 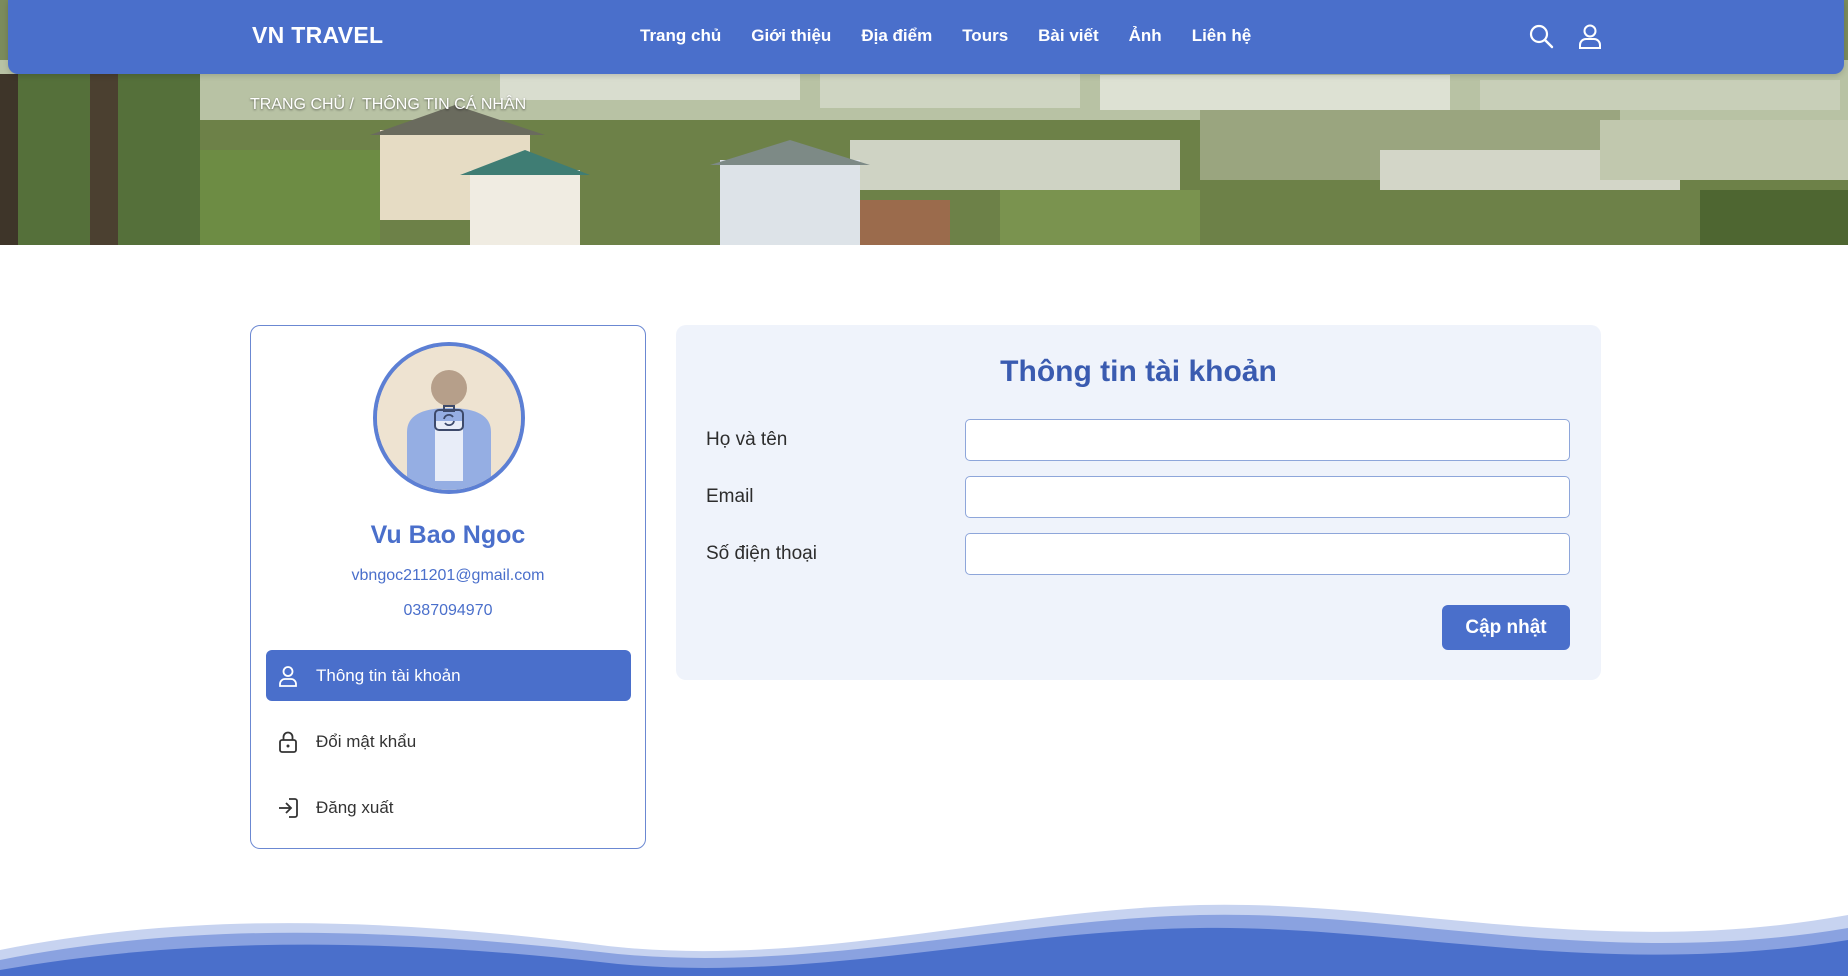 What do you see at coordinates (1068, 36) in the screenshot?
I see `nav-posts: Bài viết` at bounding box center [1068, 36].